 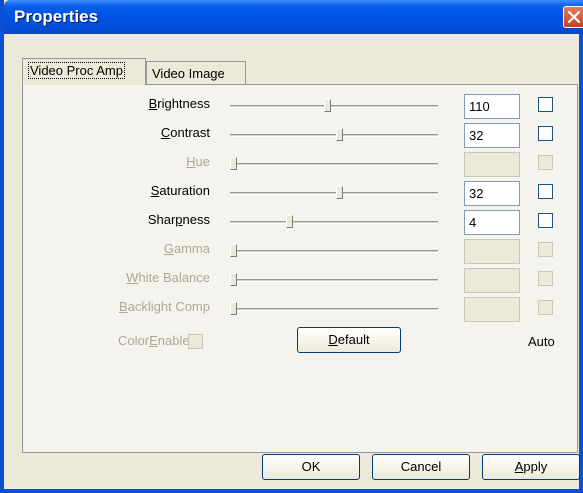 I want to click on close-button, so click(x=573, y=17).